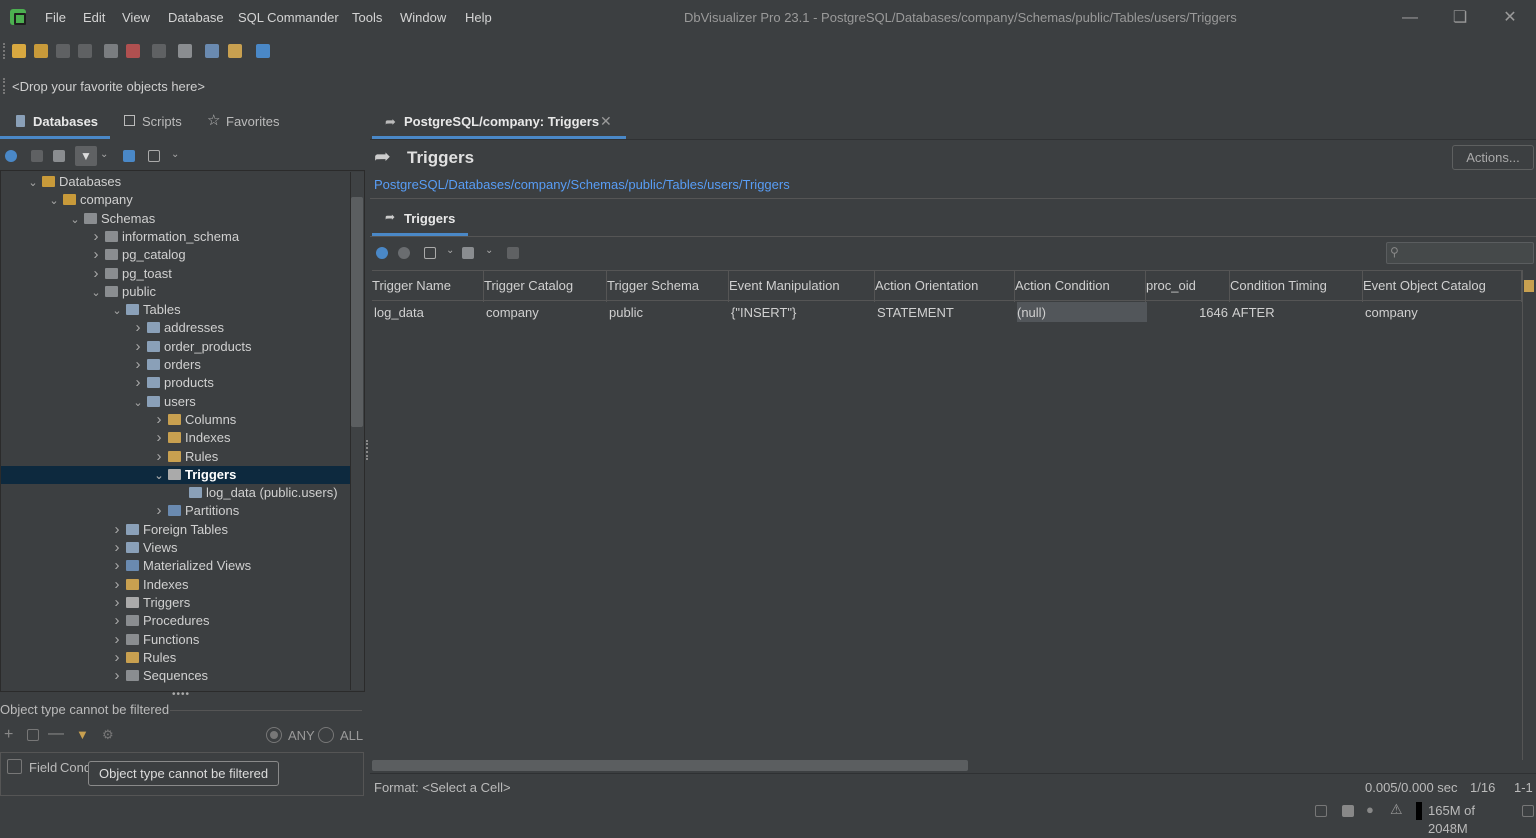 The image size is (1536, 838). Describe the element at coordinates (545, 286) in the screenshot. I see `column-header: Trigger Catalog` at that location.